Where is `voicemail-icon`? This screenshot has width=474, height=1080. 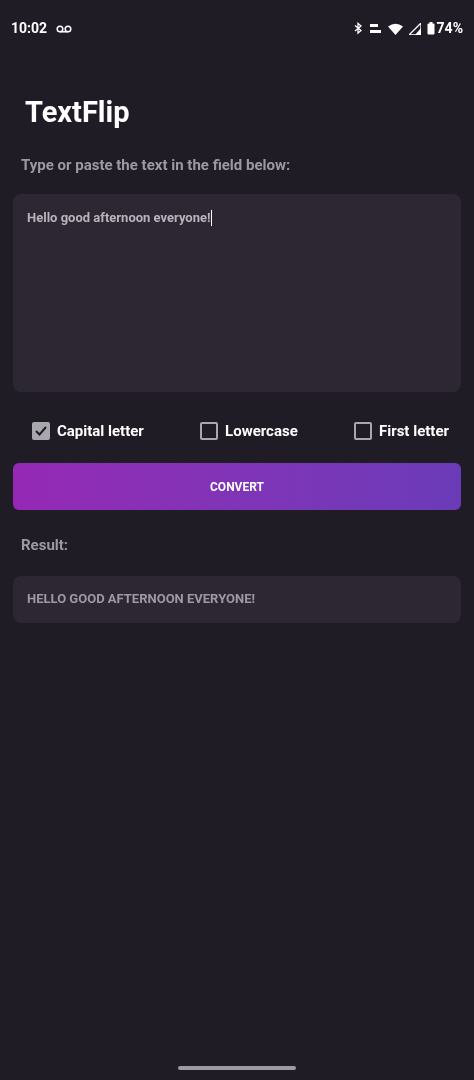
voicemail-icon is located at coordinates (64, 28).